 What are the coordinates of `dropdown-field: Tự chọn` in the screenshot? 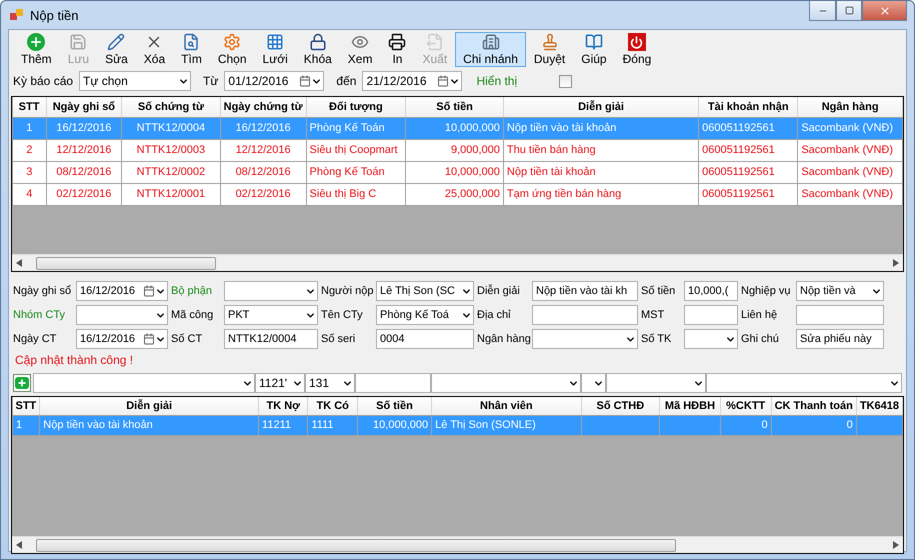 It's located at (135, 81).